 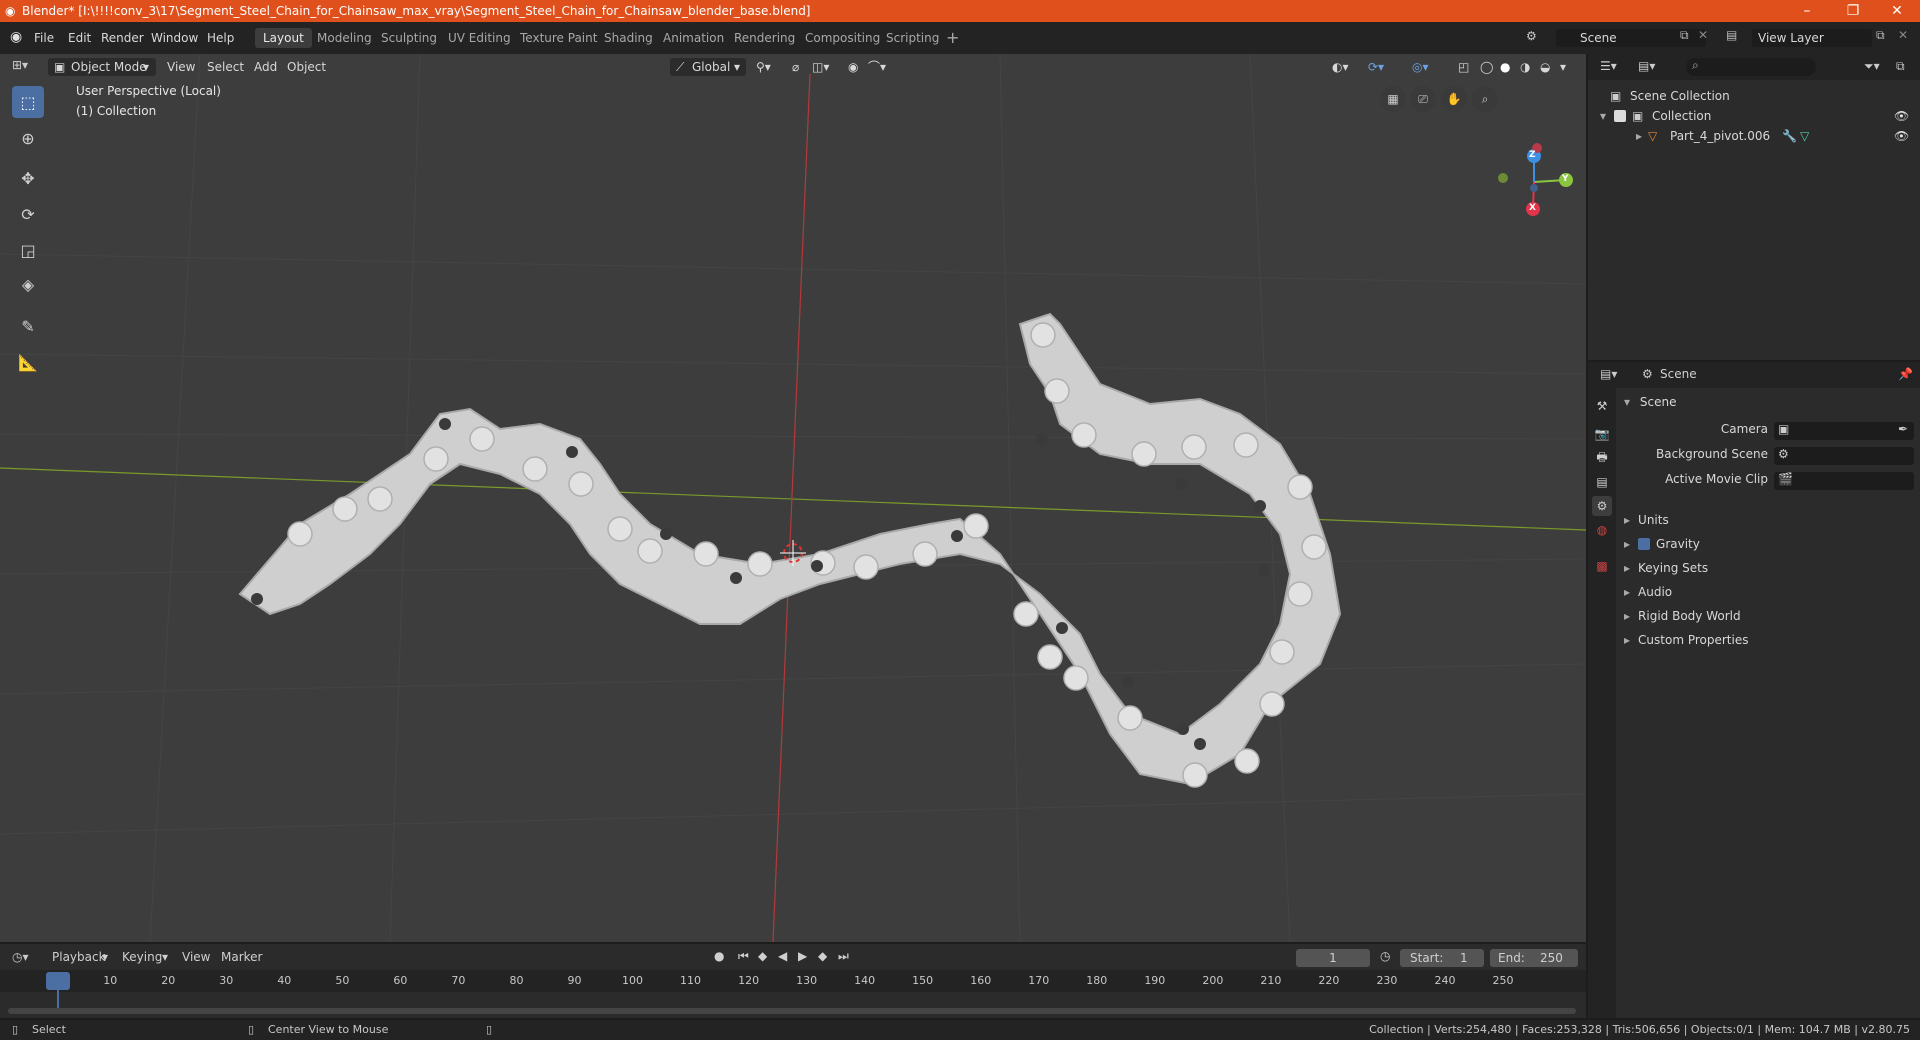 What do you see at coordinates (1333, 958) in the screenshot?
I see `current-frame-field: 1` at bounding box center [1333, 958].